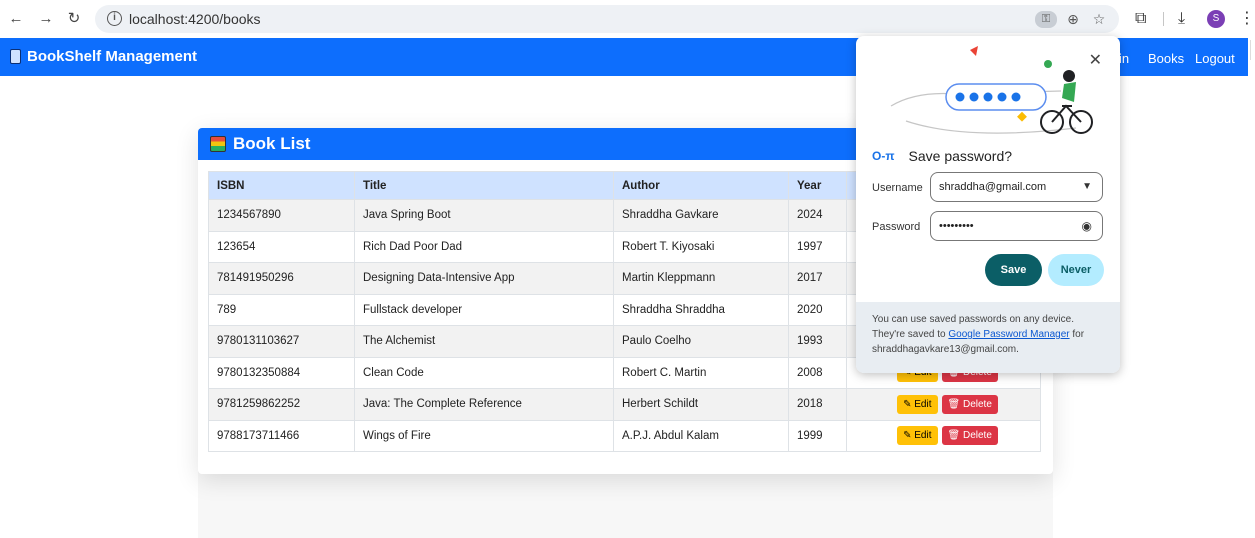  I want to click on column-header-isbn: ISBN, so click(281, 185).